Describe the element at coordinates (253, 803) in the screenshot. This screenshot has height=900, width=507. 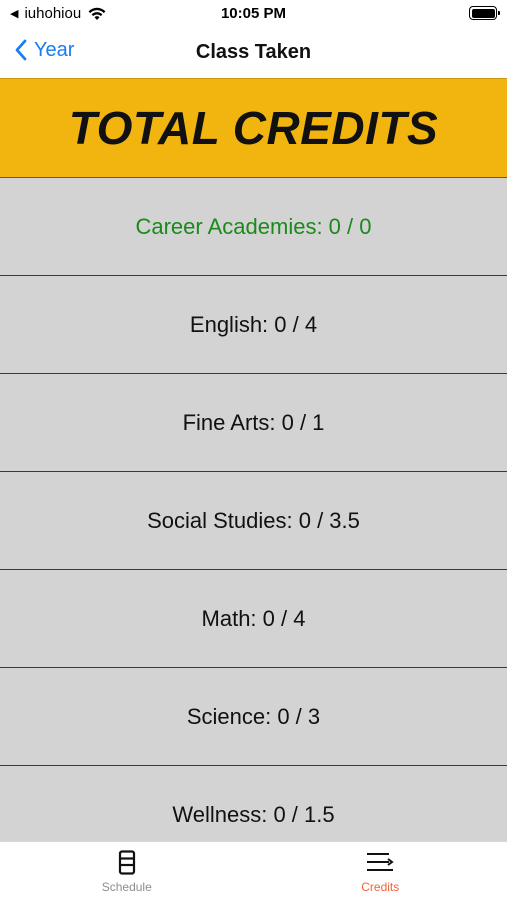
I see `credit-row-wellness: Wellness: 0 / 1.5` at that location.